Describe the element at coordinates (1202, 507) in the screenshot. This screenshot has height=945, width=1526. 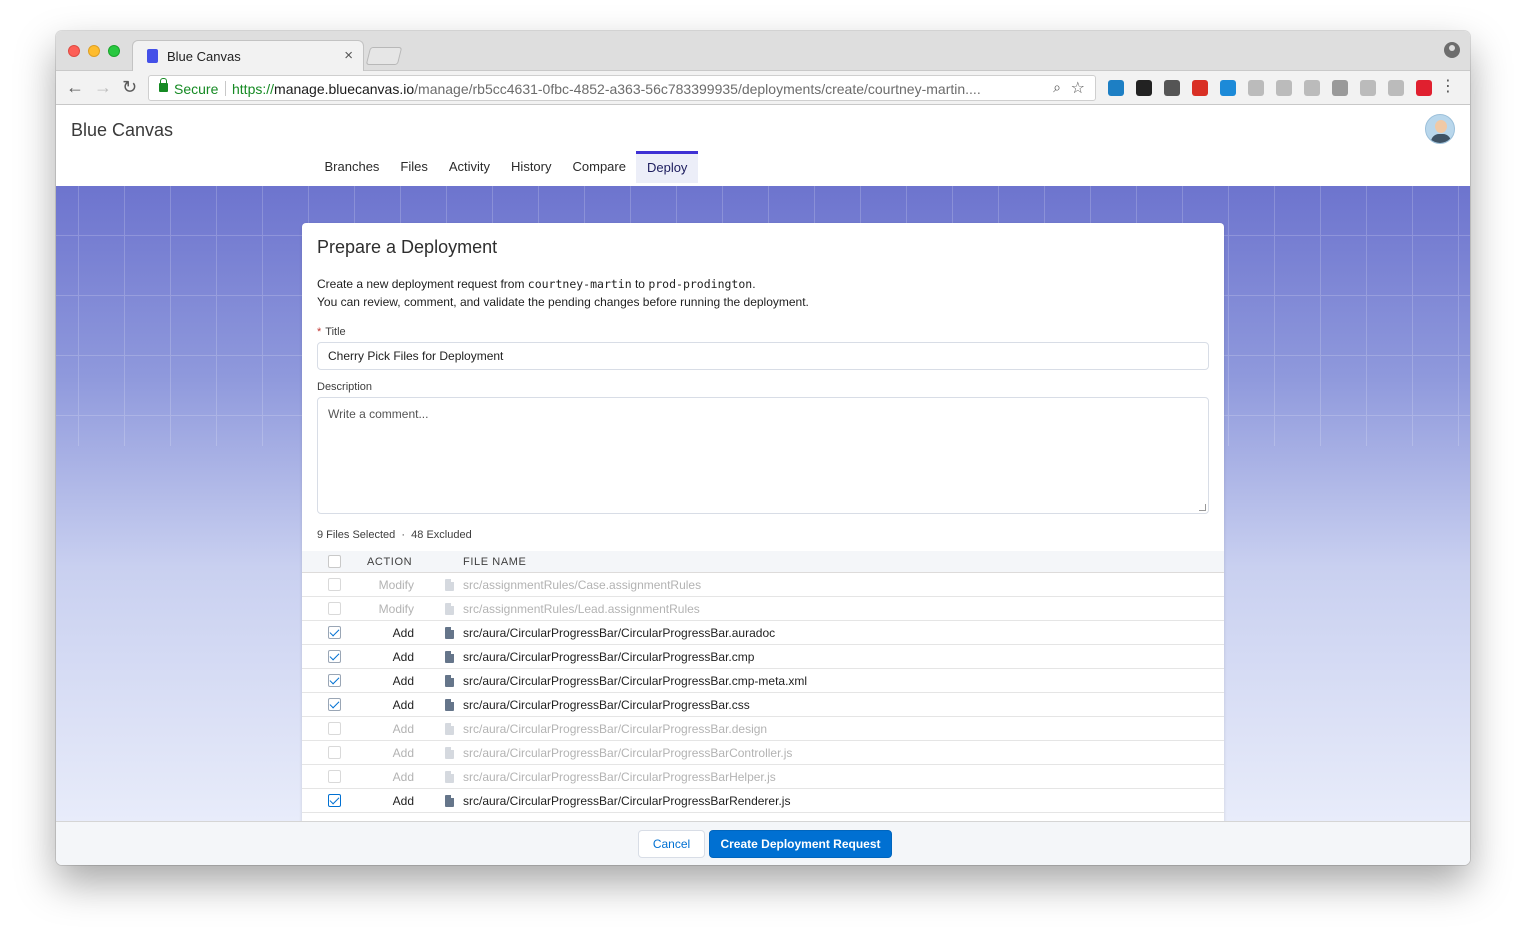
I see `resize-handle-icon` at that location.